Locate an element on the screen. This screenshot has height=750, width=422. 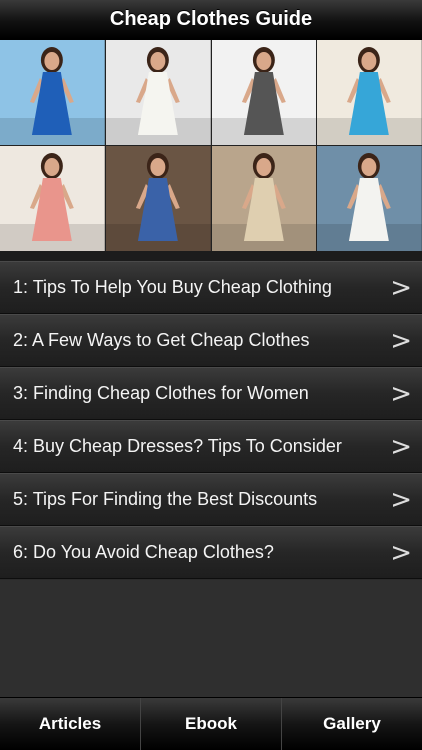
tab-ebook: Ebook is located at coordinates (211, 724).